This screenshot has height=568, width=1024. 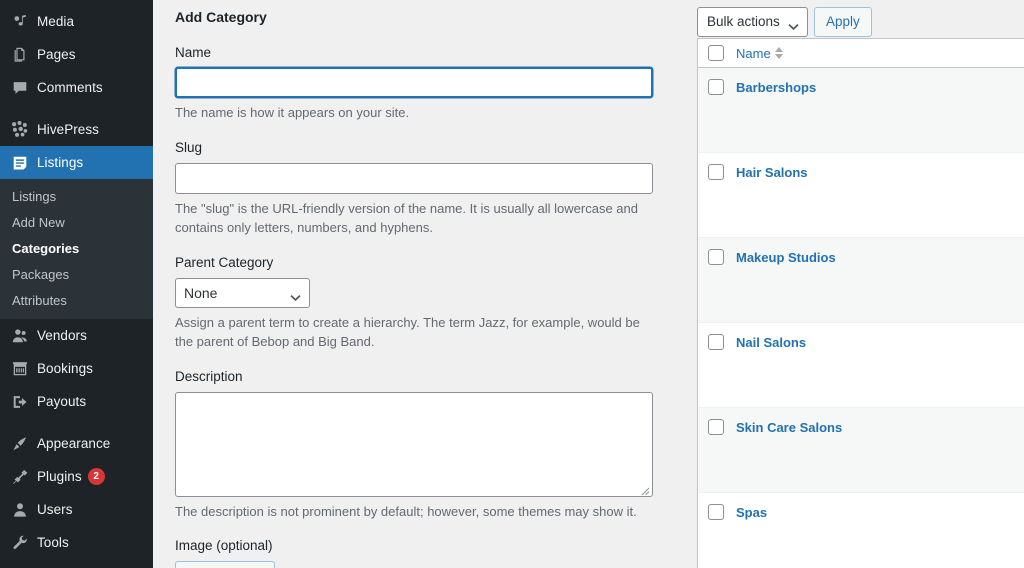 What do you see at coordinates (772, 173) in the screenshot?
I see `category-name-link: Hair Salons` at bounding box center [772, 173].